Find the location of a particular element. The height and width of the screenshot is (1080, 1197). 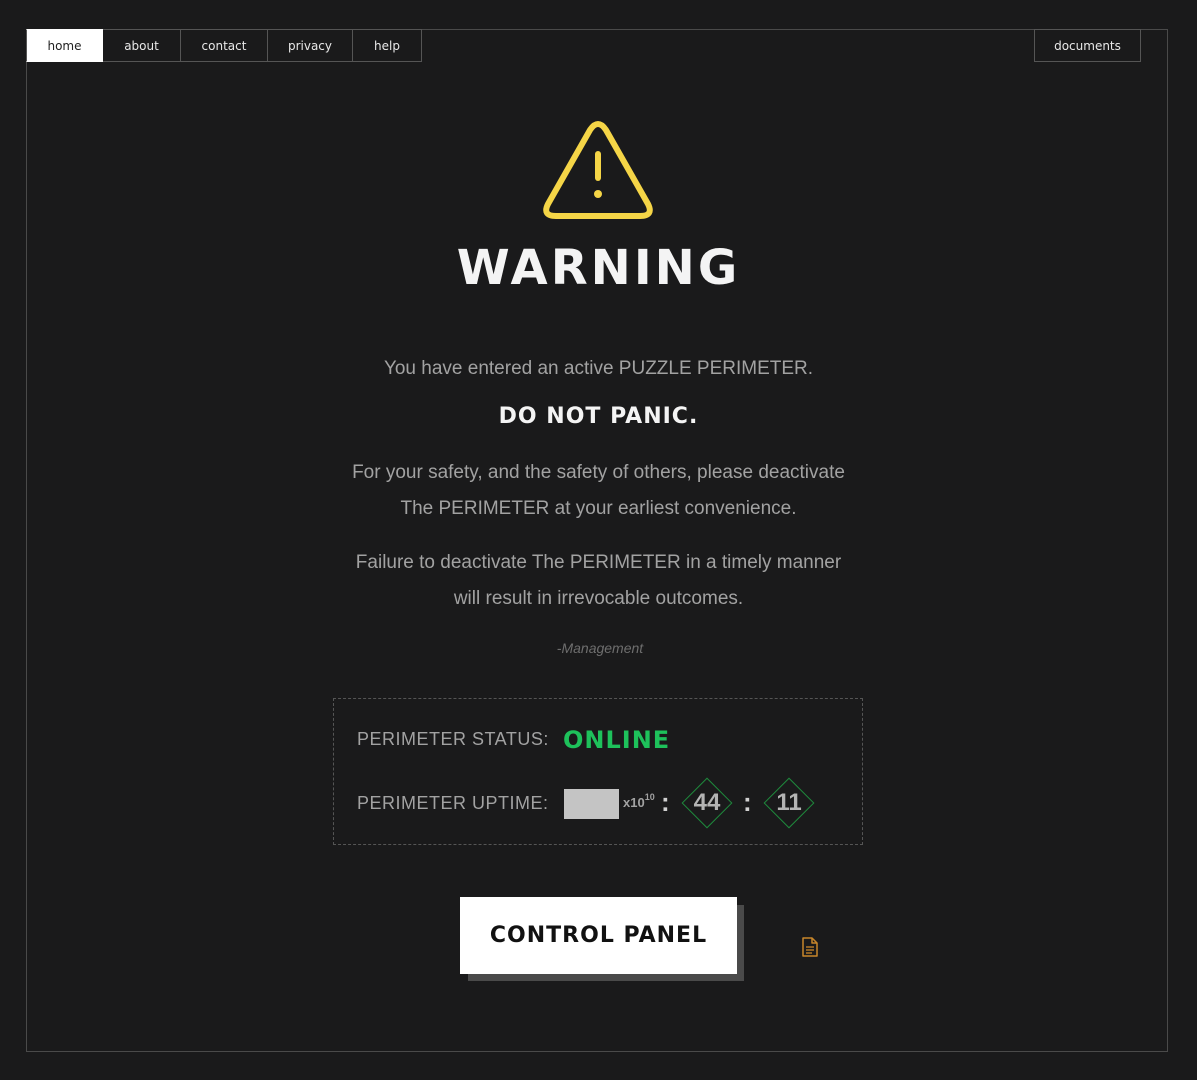

signature: -Management is located at coordinates (600, 648).